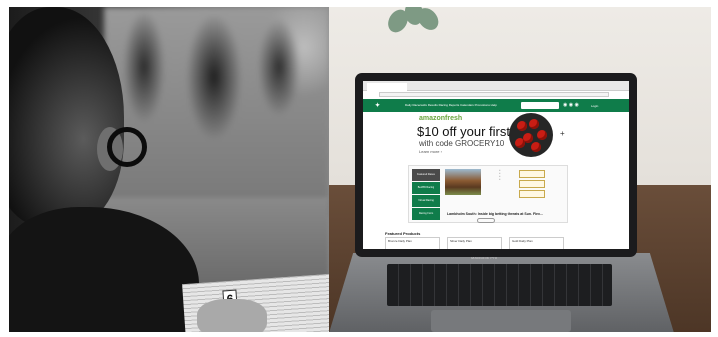  Describe the element at coordinates (403, 233) in the screenshot. I see `featured-title: Featured Products` at that location.